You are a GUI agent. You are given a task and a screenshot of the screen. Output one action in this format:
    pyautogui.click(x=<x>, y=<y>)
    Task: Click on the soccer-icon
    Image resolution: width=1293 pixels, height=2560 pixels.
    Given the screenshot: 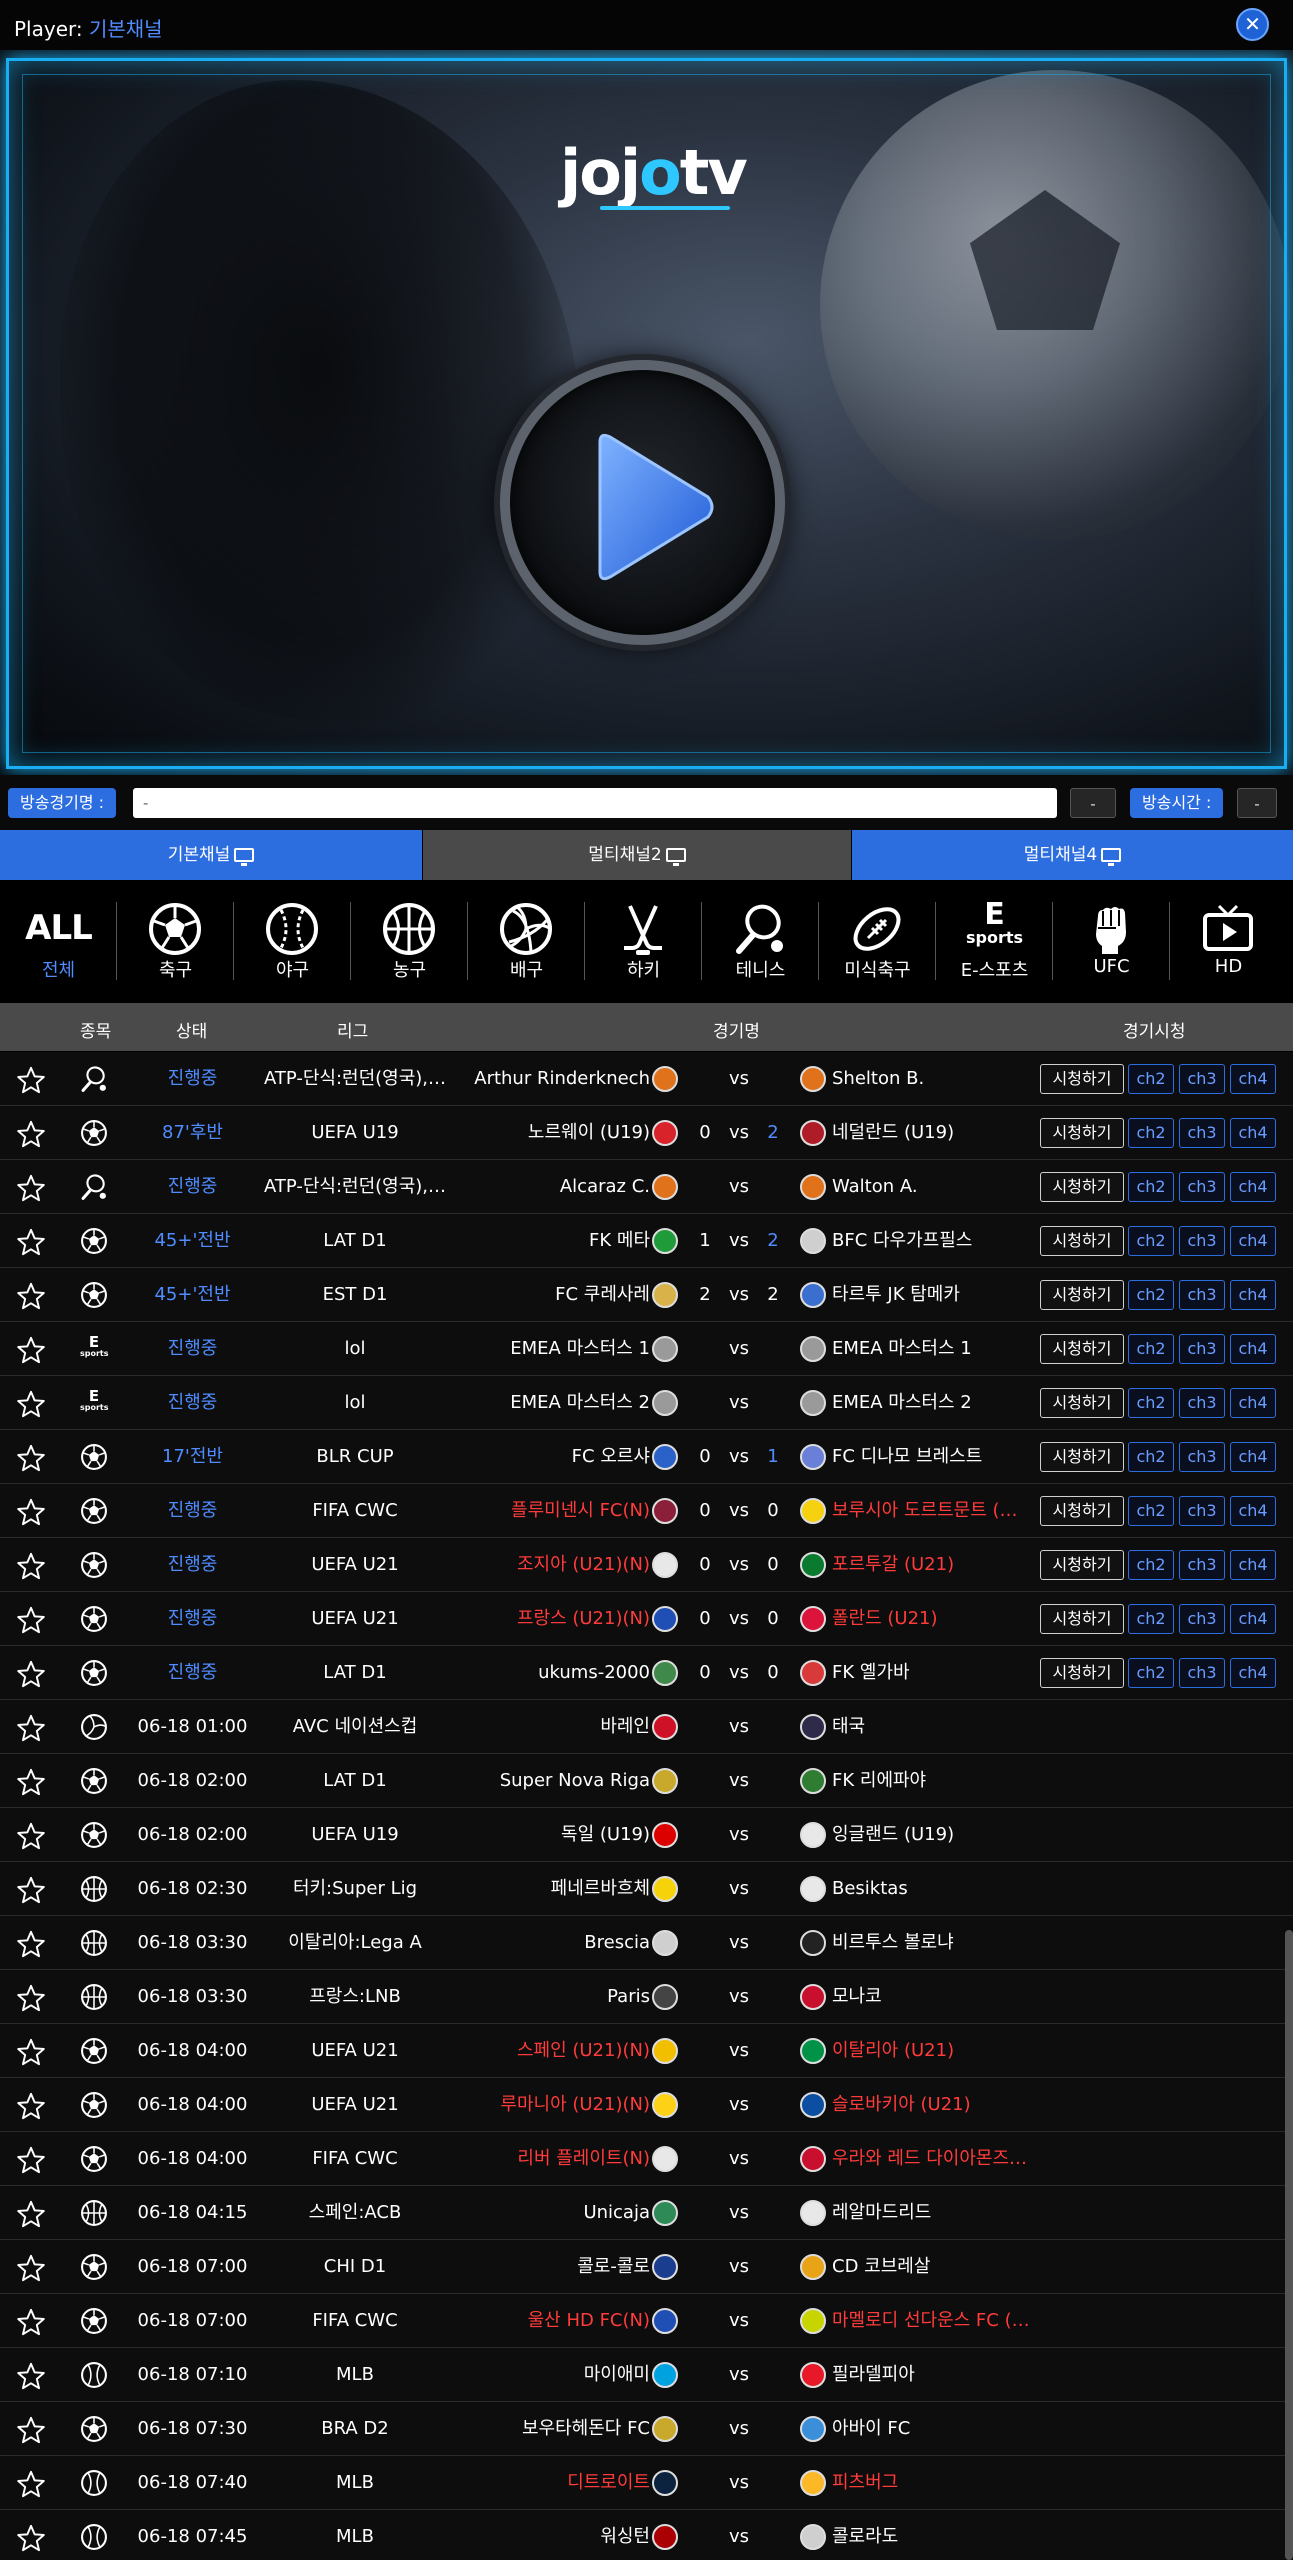 What is the action you would take?
    pyautogui.click(x=94, y=2159)
    